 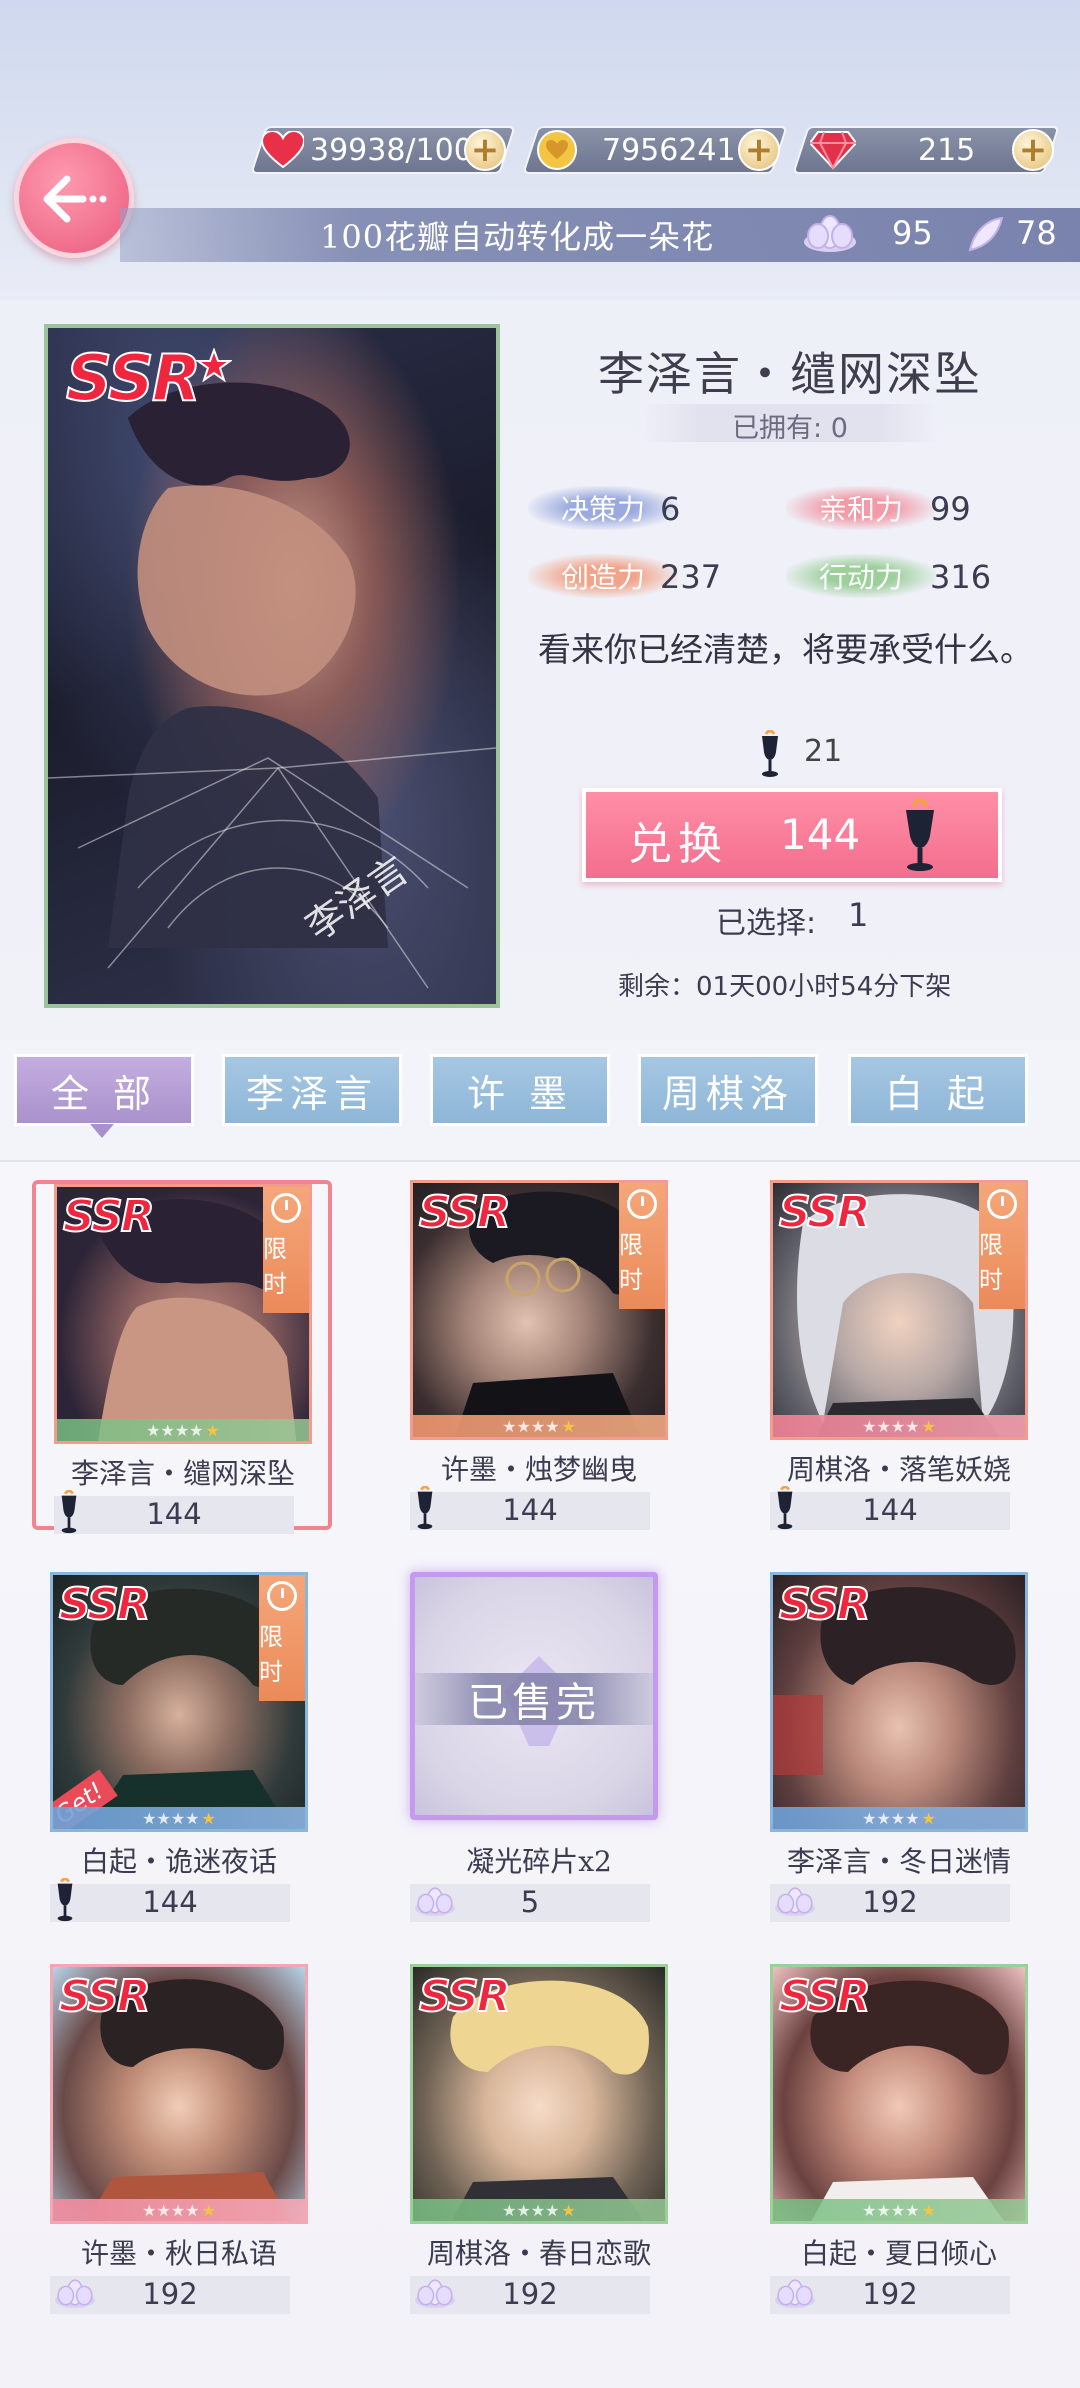 I want to click on featured-card-image: SSR 李泽言, so click(x=272, y=666).